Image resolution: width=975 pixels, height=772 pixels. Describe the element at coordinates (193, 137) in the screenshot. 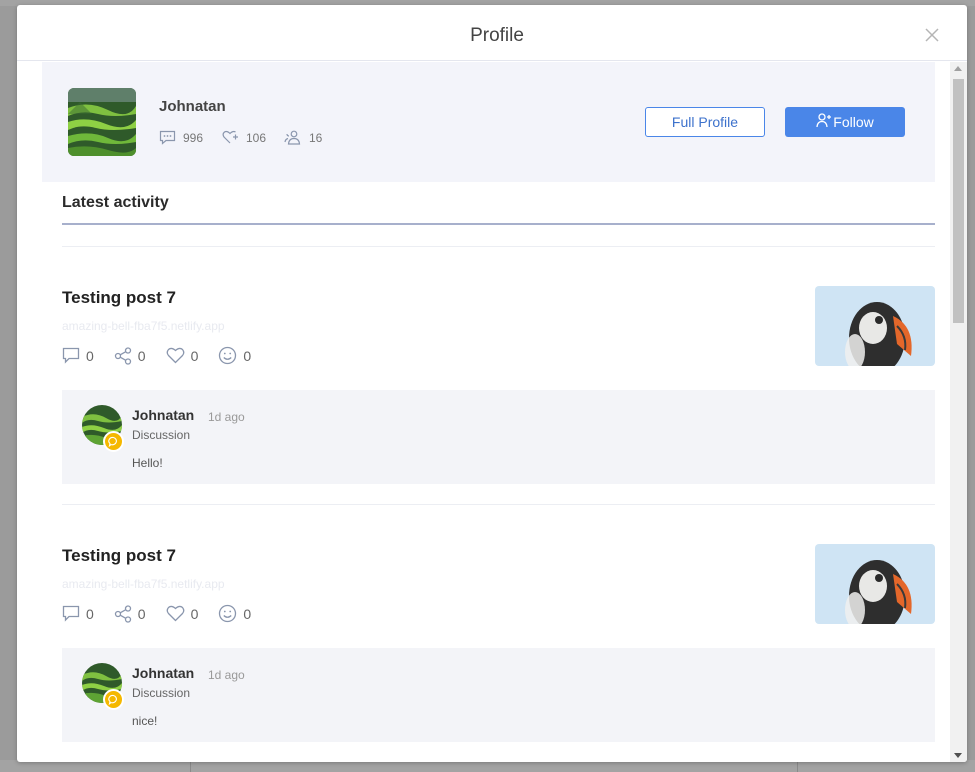

I see `comments-count: 996` at that location.